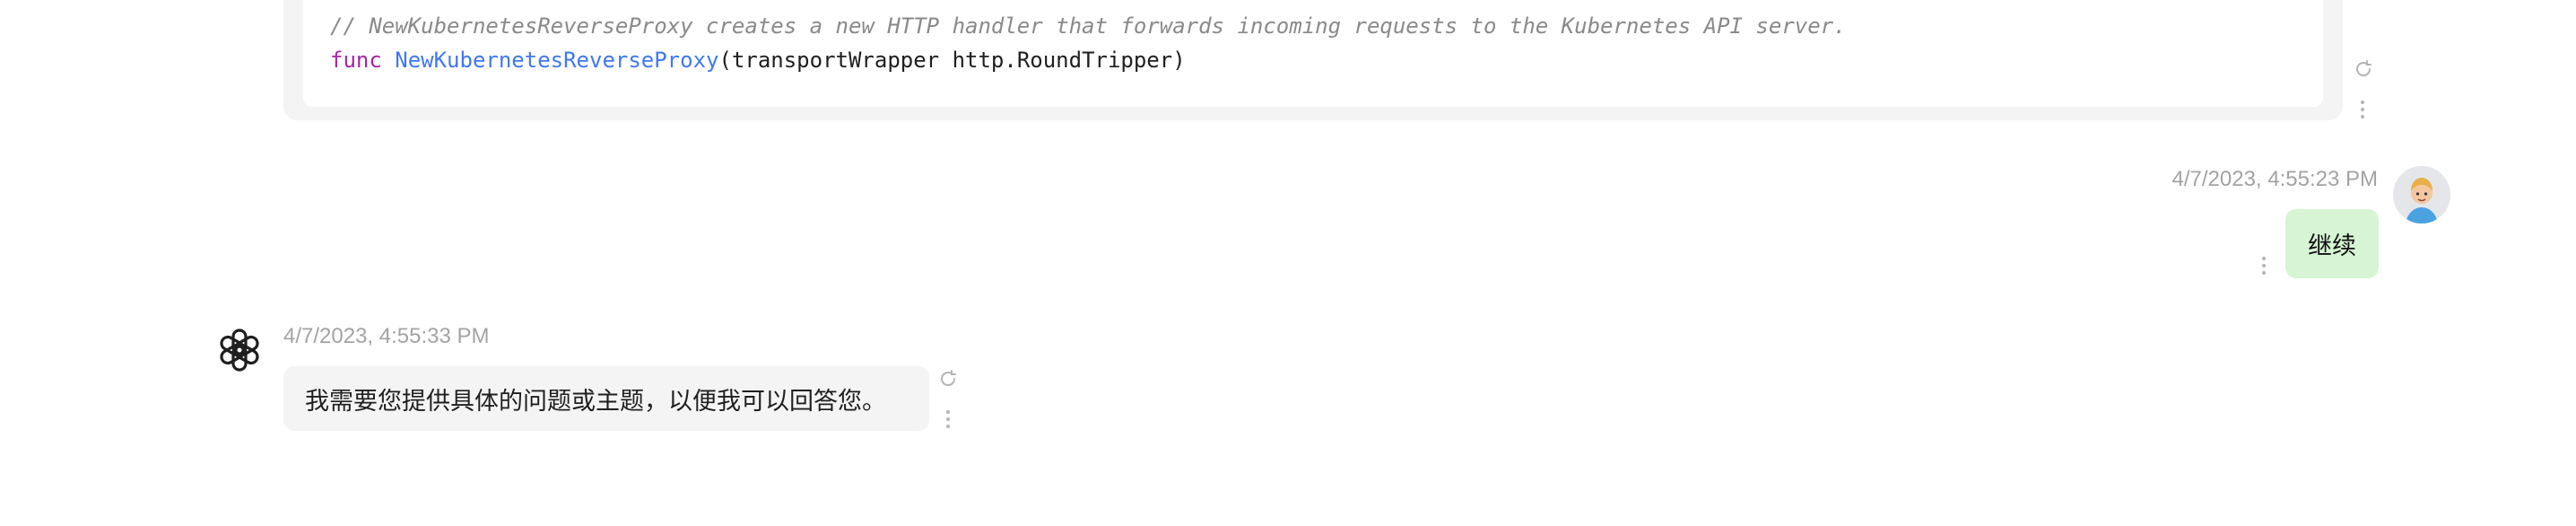 This screenshot has width=2576, height=526. What do you see at coordinates (2421, 195) in the screenshot?
I see `user-avatar` at bounding box center [2421, 195].